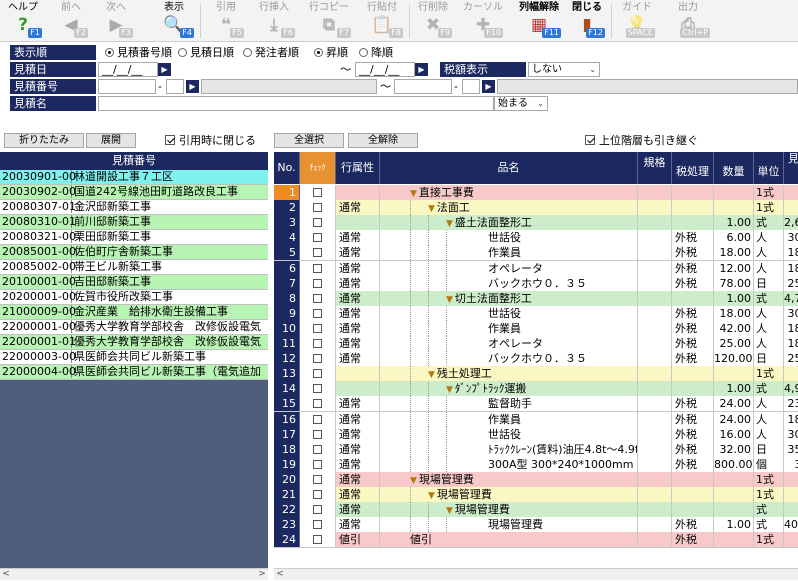  What do you see at coordinates (134, 327) in the screenshot?
I see `estimate-list-row: 22000001-00 優秀大学教育学部校舎 改修仮設電気` at bounding box center [134, 327].